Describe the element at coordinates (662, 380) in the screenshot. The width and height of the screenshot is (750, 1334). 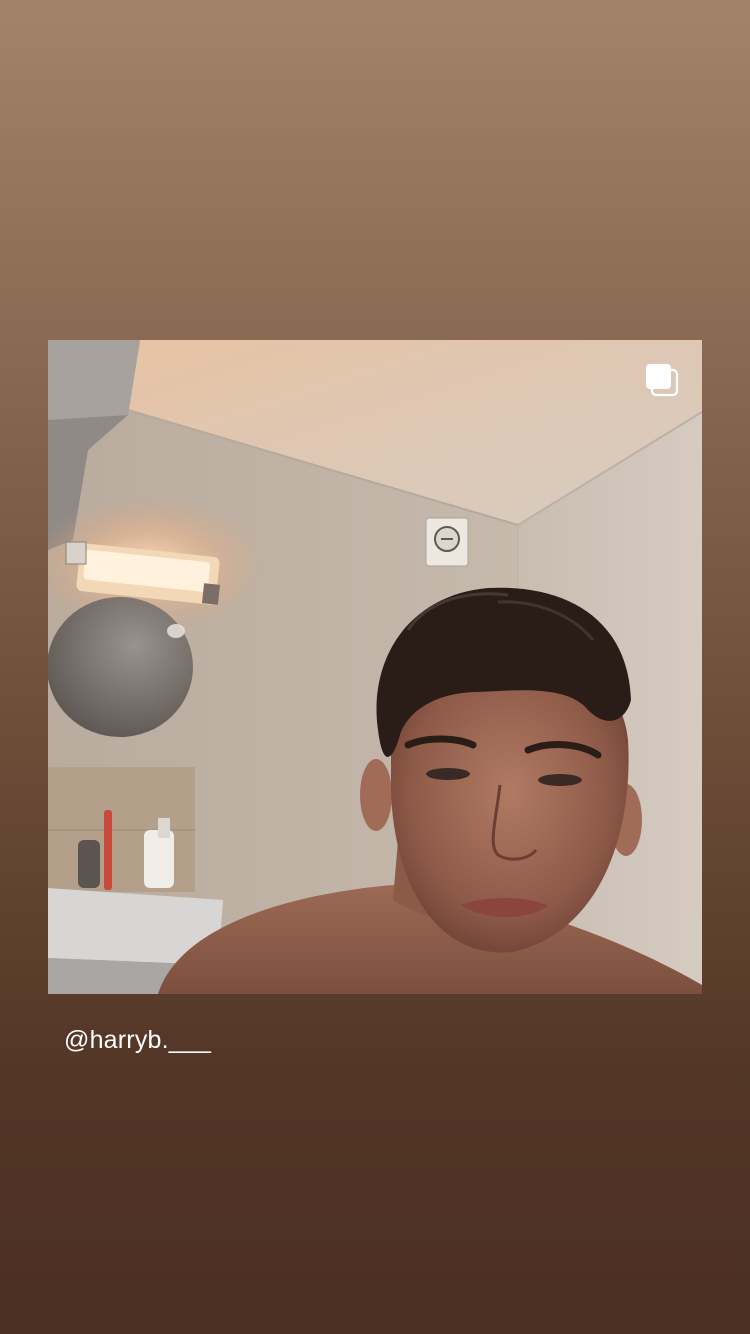
I see `multiple-photos-icon` at that location.